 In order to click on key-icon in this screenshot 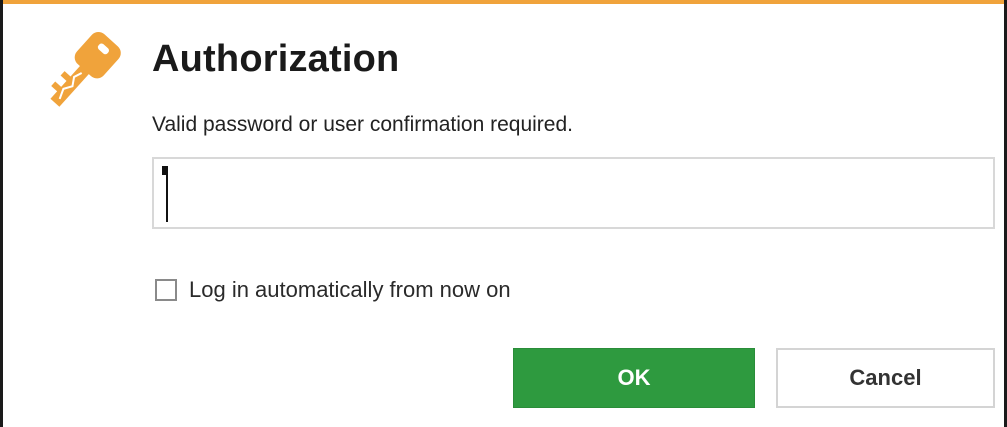, I will do `click(85, 69)`.